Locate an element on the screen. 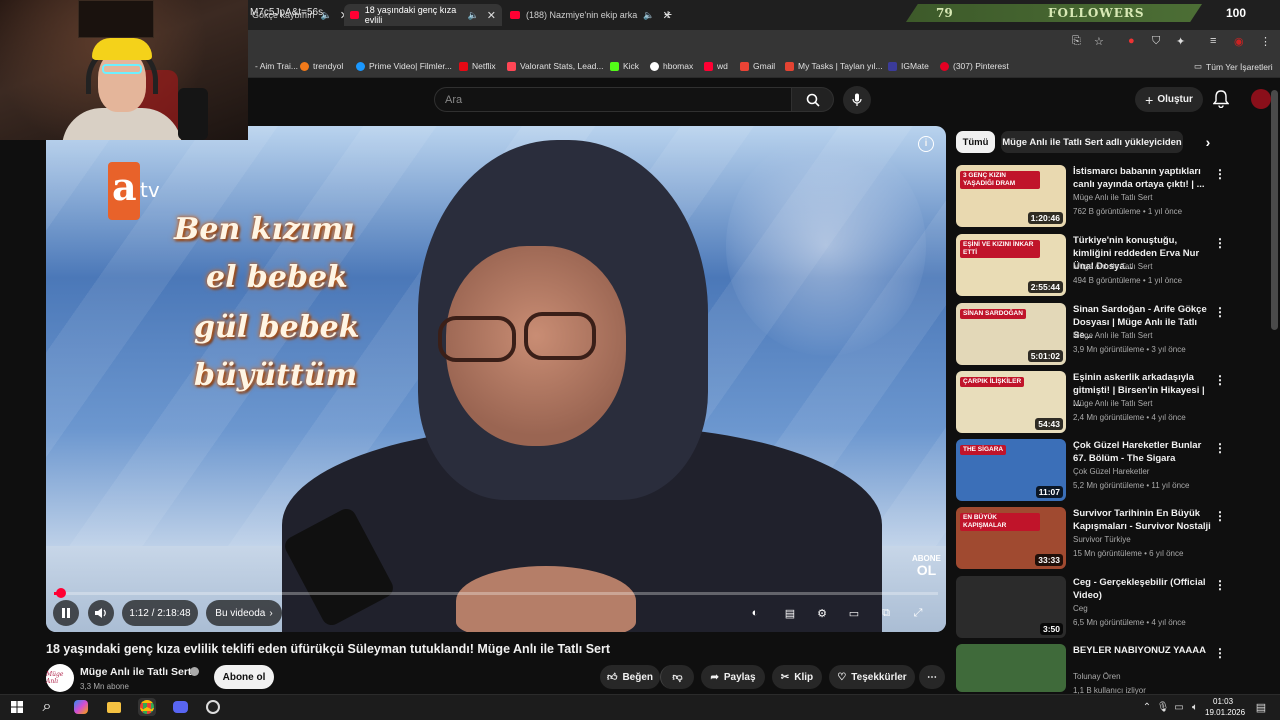 This screenshot has height=720, width=1280. video-thumbnail is located at coordinates (1011, 668).